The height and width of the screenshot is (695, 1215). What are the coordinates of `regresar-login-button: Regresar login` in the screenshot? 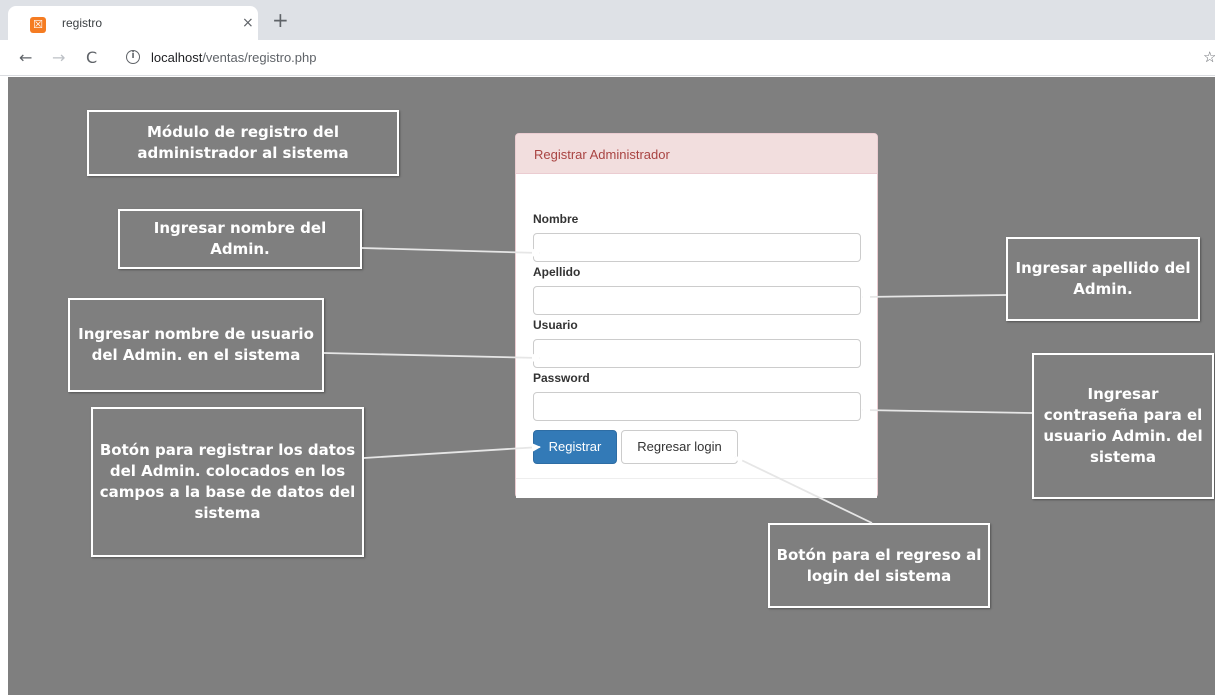 It's located at (679, 447).